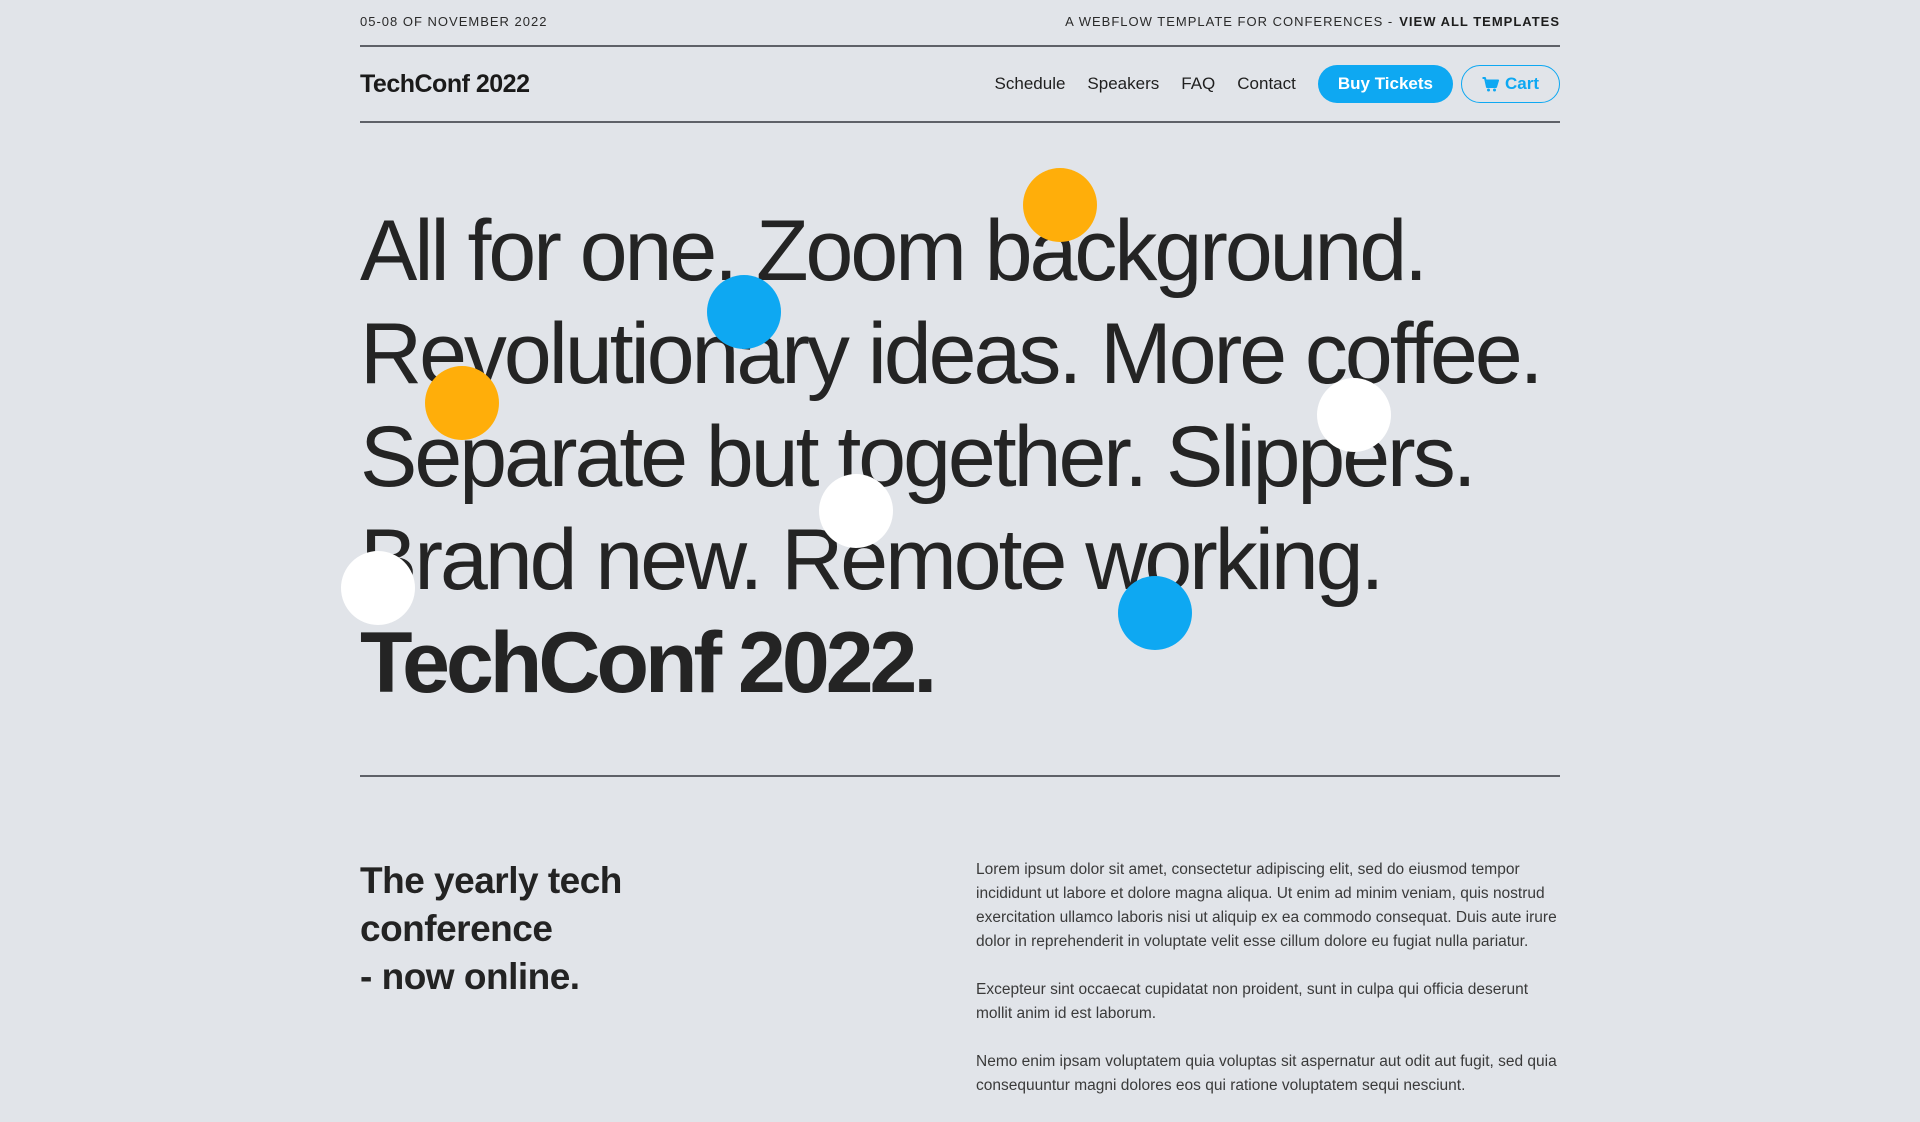  Describe the element at coordinates (445, 84) in the screenshot. I see `site-logo: TechConf 2022` at that location.